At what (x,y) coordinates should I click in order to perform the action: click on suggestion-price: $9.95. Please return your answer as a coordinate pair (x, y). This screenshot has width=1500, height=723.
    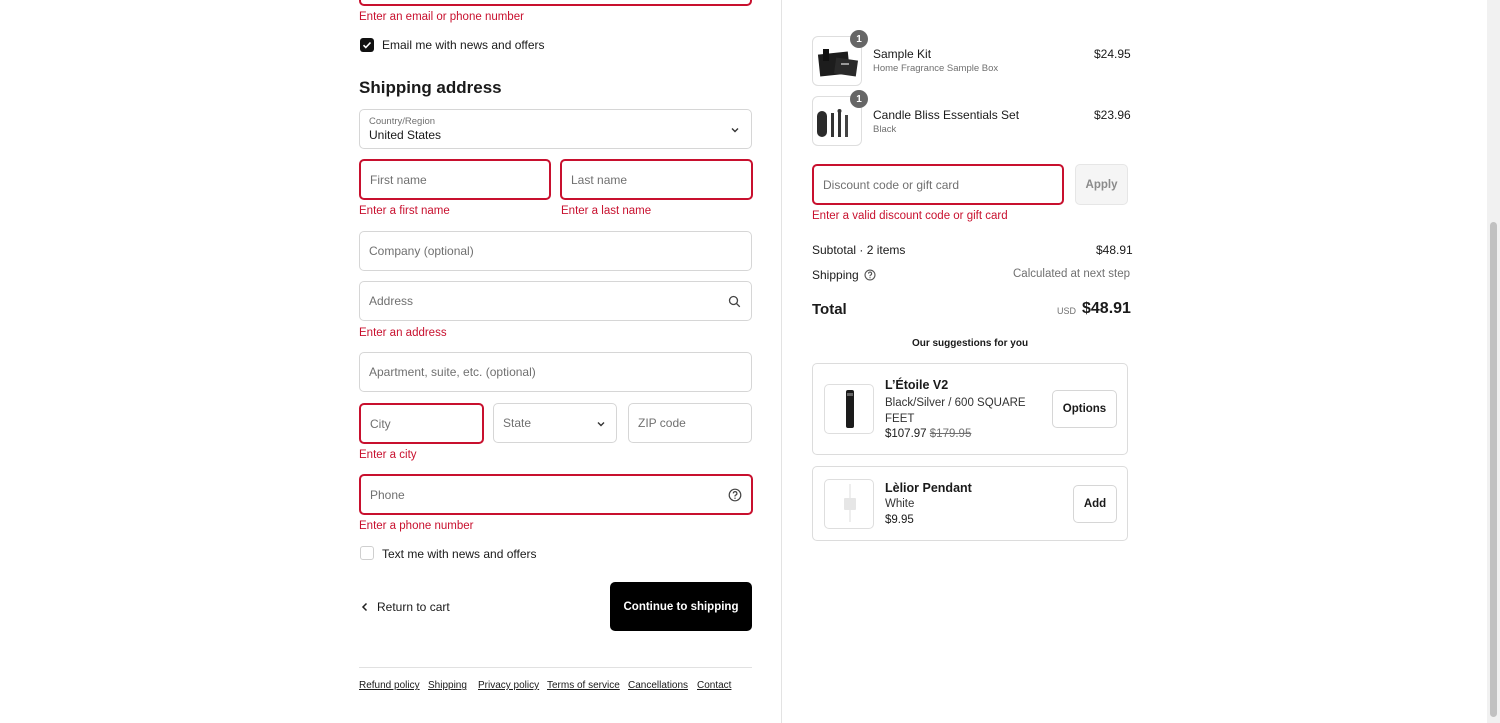
    Looking at the image, I should click on (899, 520).